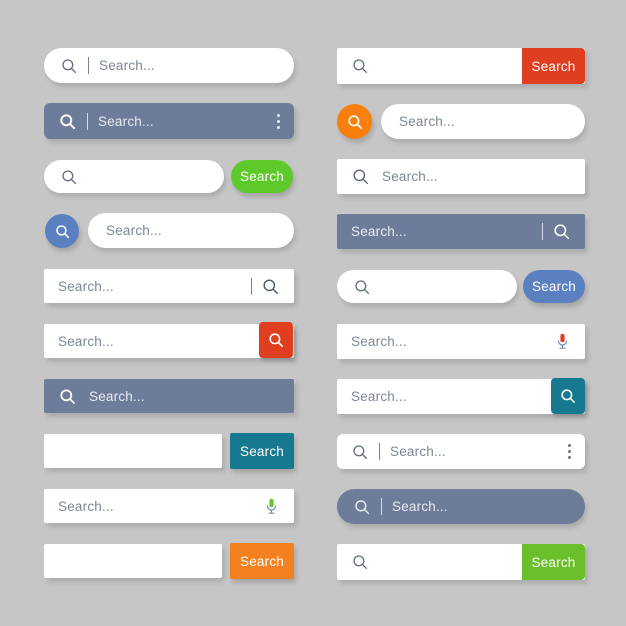 This screenshot has width=626, height=626. I want to click on microphone-icon-green, so click(271, 506).